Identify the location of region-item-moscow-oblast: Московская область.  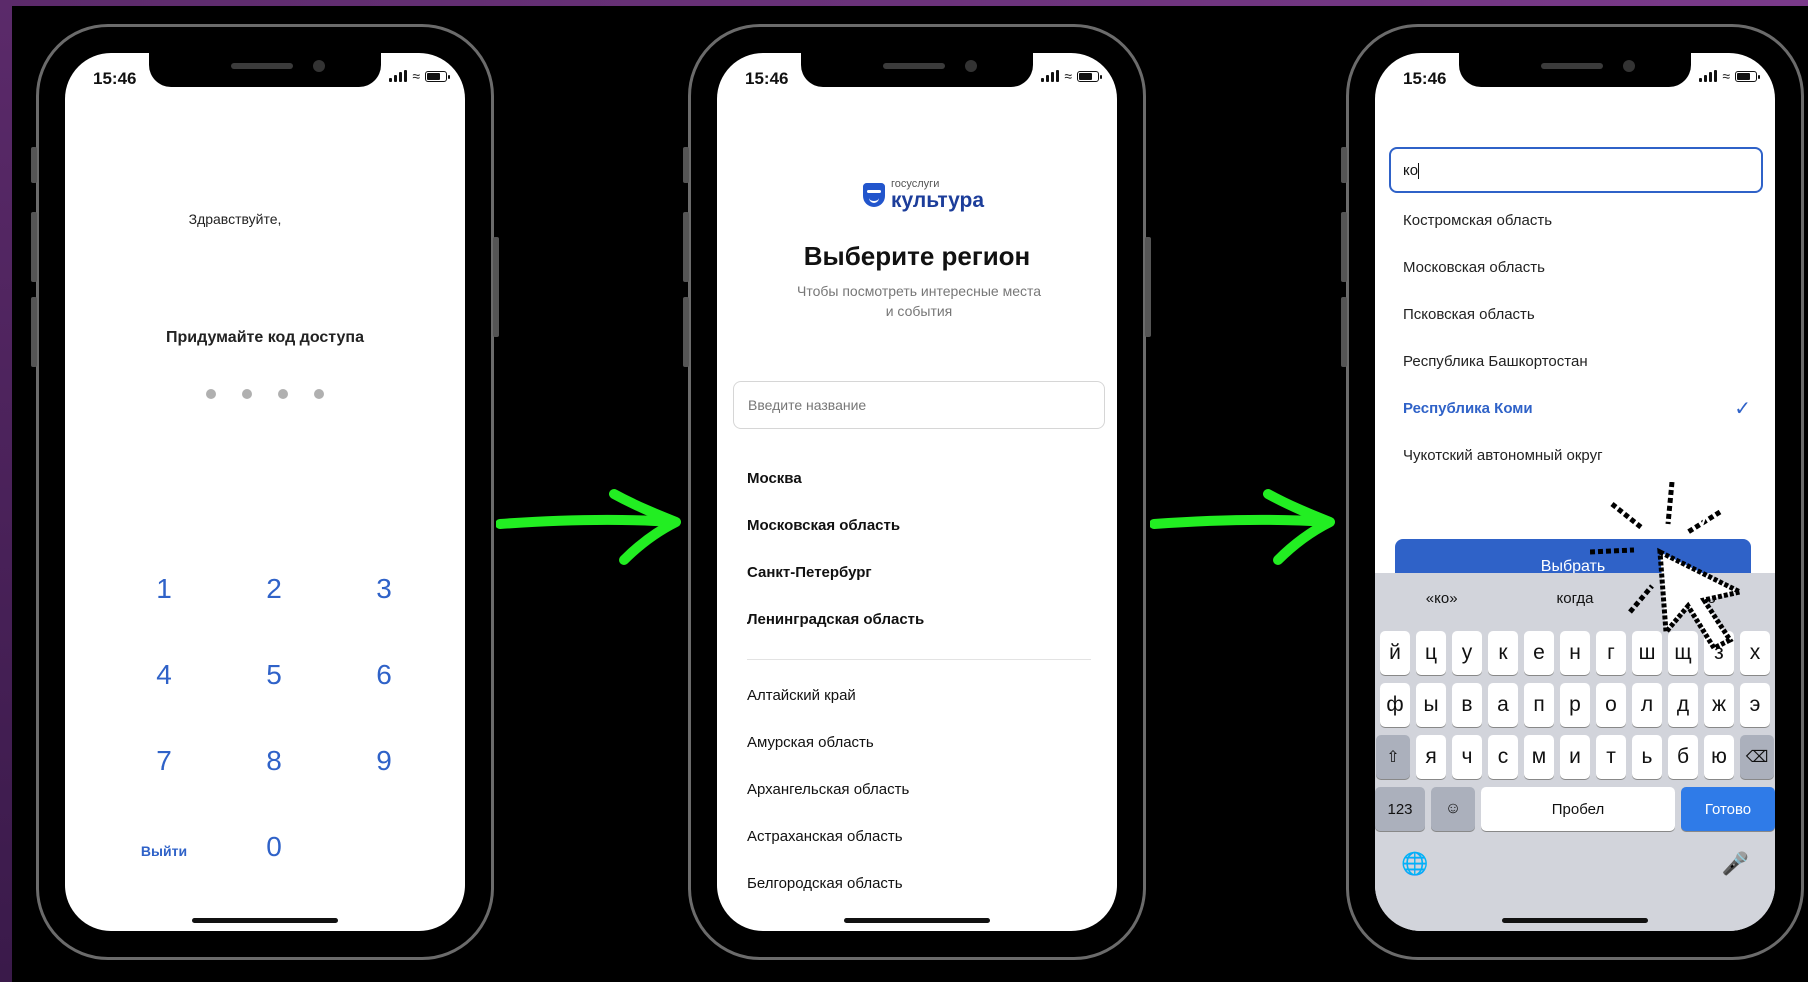
(919, 539).